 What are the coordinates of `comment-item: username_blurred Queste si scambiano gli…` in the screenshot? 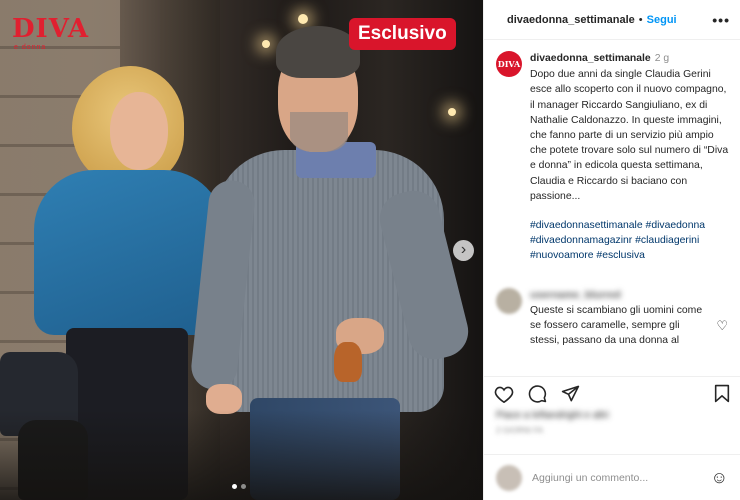 It's located at (613, 318).